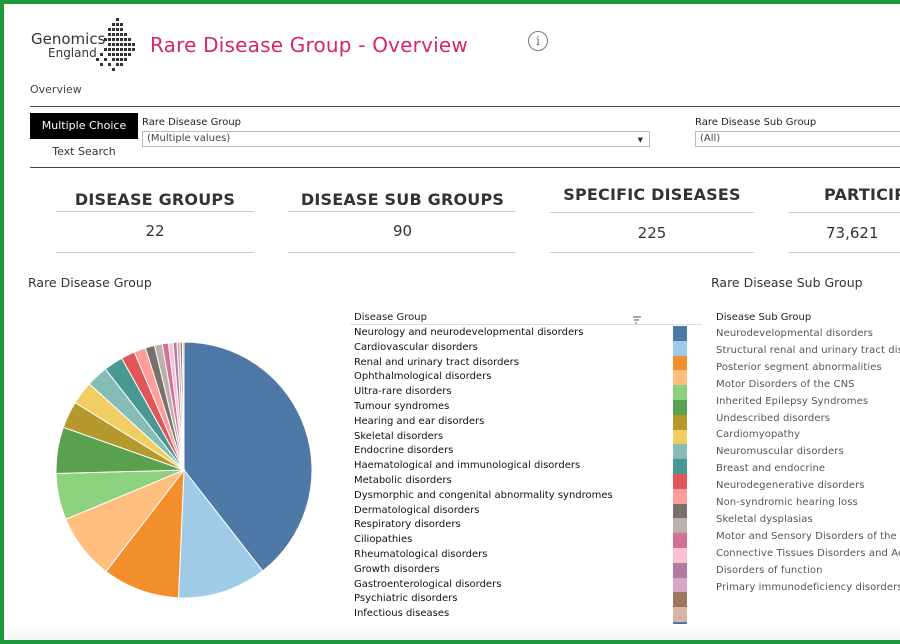 The image size is (900, 644). Describe the element at coordinates (769, 570) in the screenshot. I see `disease-sub-group-list-item: Disorders of function` at that location.